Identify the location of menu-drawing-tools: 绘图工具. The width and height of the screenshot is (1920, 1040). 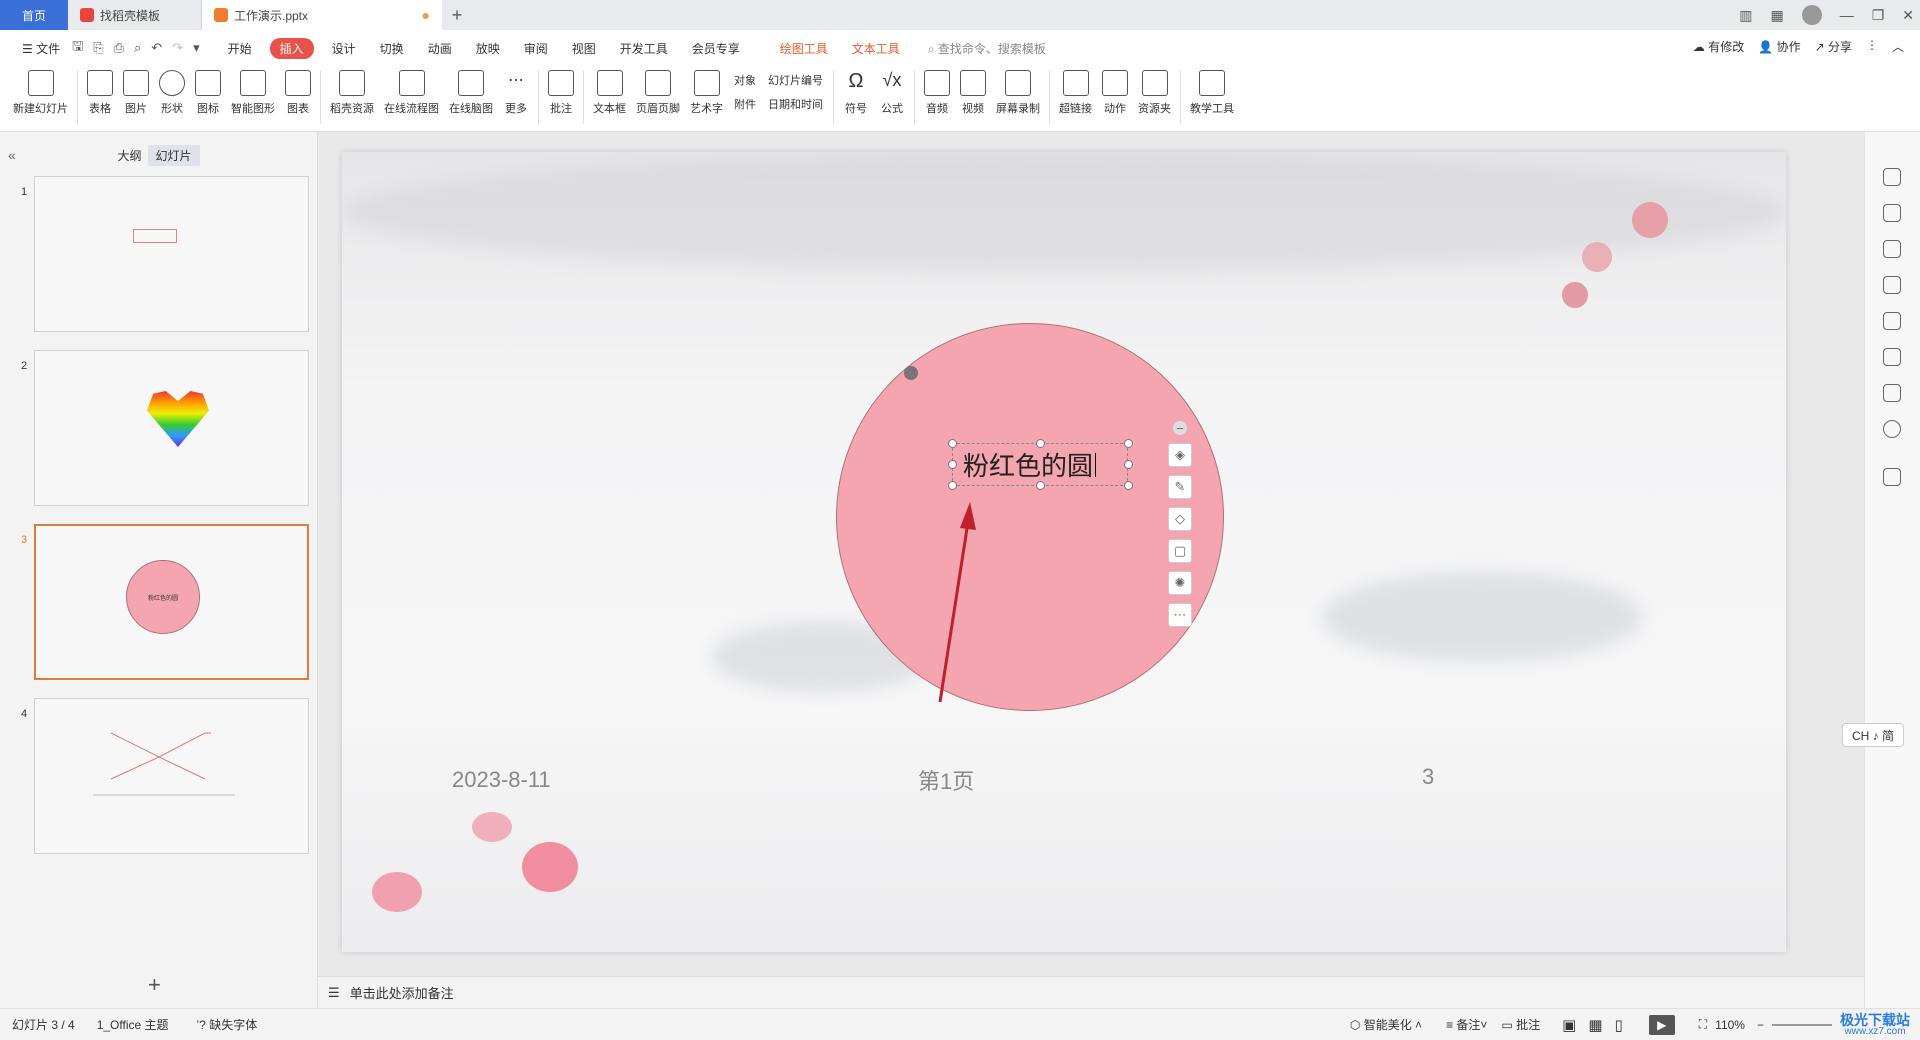
(804, 48).